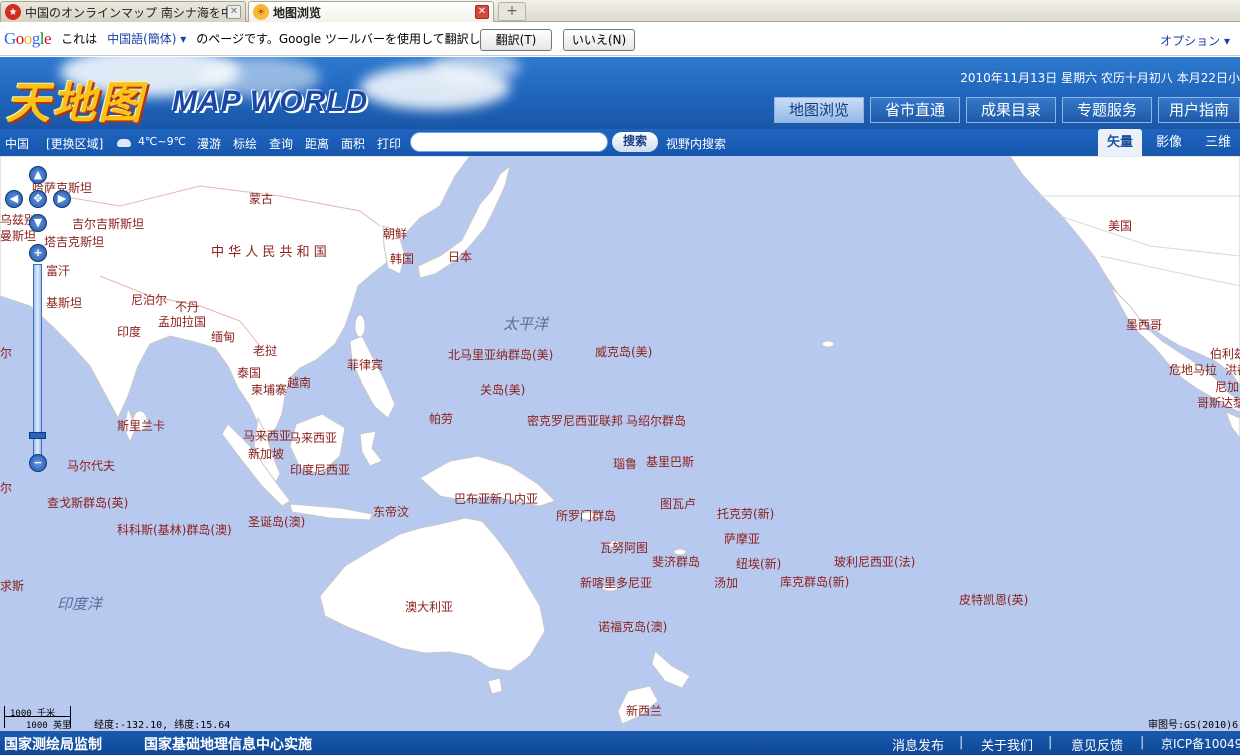 The width and height of the screenshot is (1240, 755). I want to click on map-label: 美国, so click(1120, 226).